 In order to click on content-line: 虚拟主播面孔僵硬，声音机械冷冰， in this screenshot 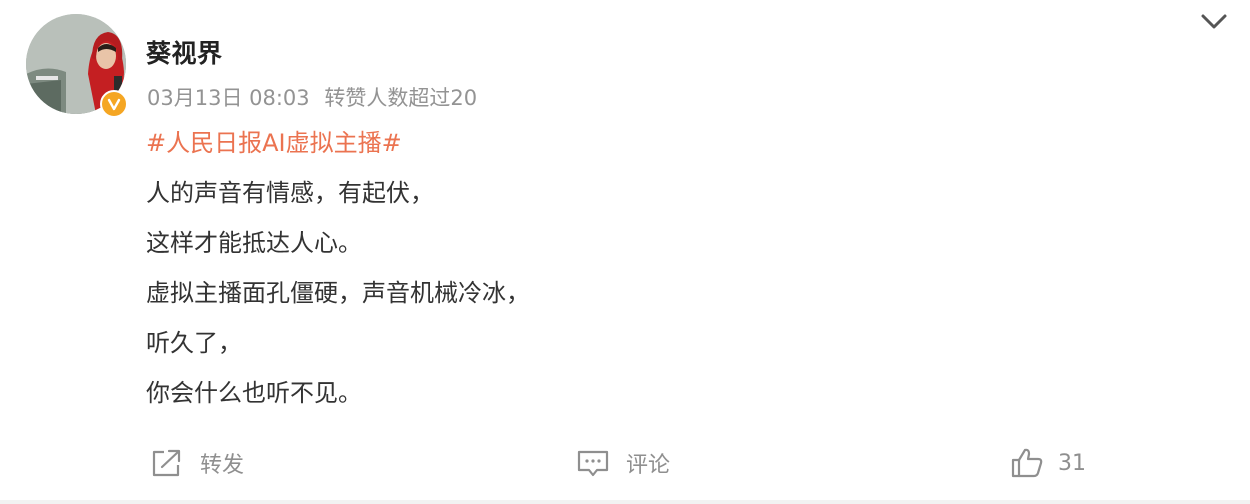, I will do `click(338, 293)`.